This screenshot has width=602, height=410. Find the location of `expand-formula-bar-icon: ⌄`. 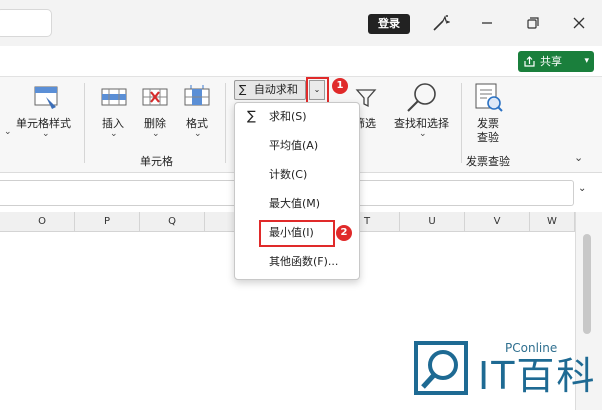

expand-formula-bar-icon: ⌄ is located at coordinates (582, 188).